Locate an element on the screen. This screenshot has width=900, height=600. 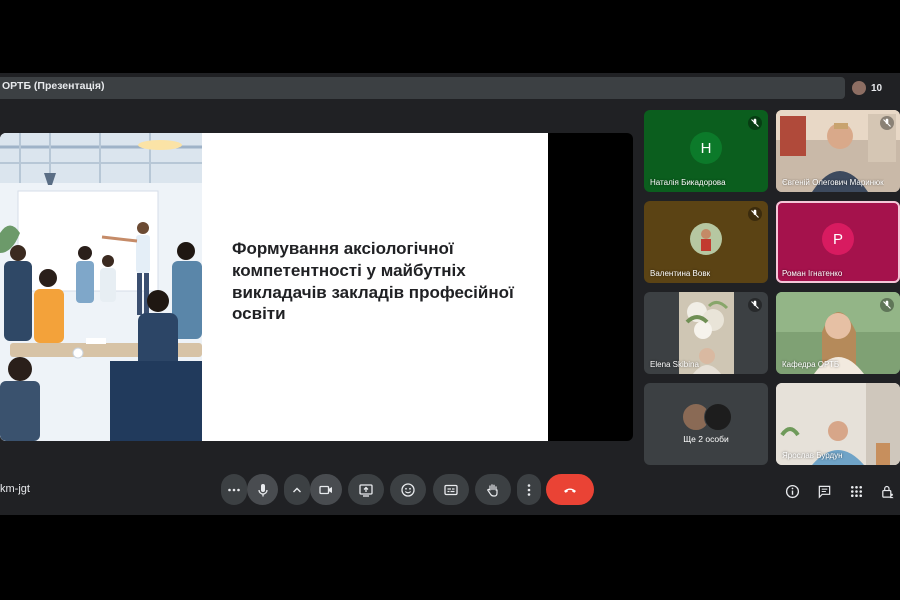
camera-icon is located at coordinates (325, 489).